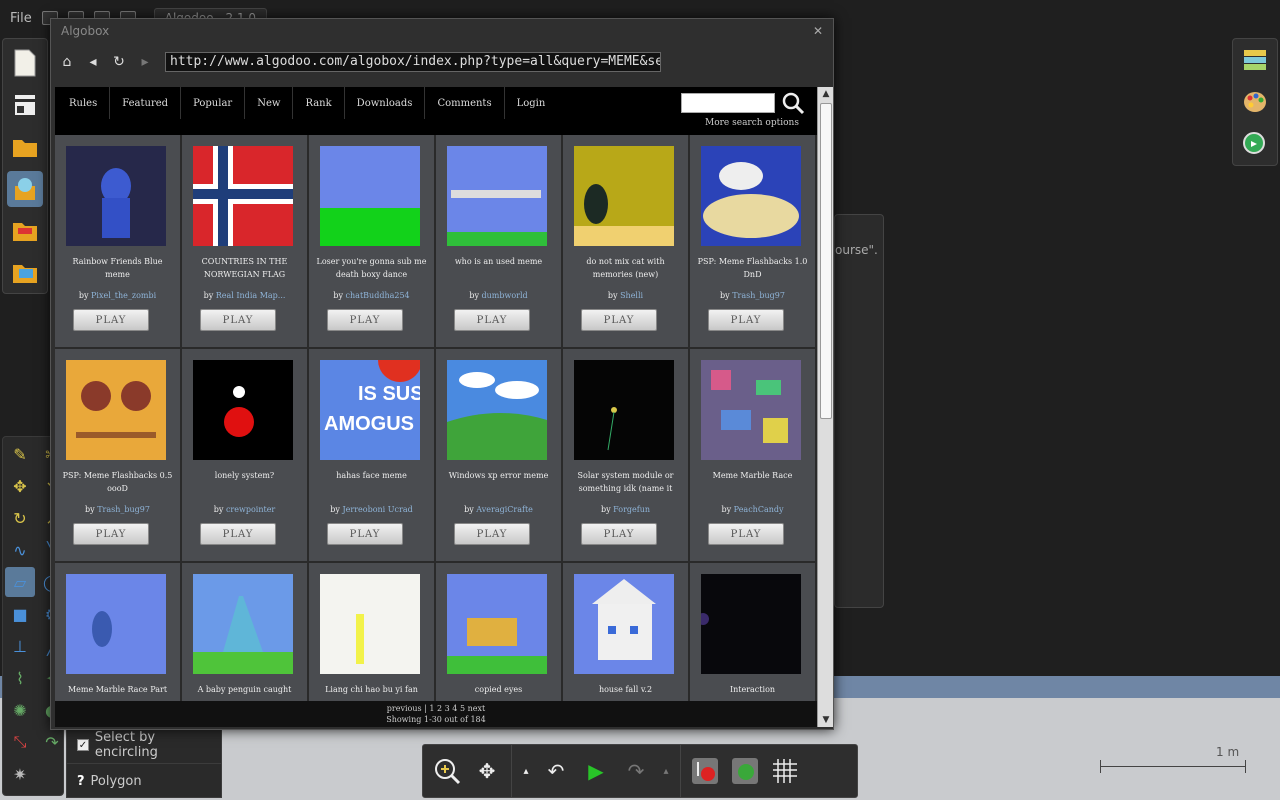  What do you see at coordinates (20, 774) in the screenshot?
I see `laser-tool-icon: ✷` at bounding box center [20, 774].